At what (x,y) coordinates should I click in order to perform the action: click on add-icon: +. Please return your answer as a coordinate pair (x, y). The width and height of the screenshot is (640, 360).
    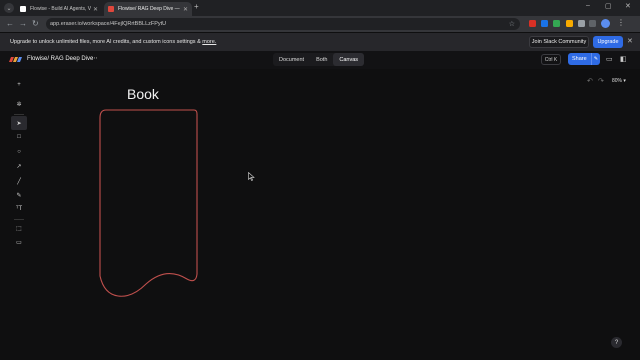
    Looking at the image, I should click on (19, 85).